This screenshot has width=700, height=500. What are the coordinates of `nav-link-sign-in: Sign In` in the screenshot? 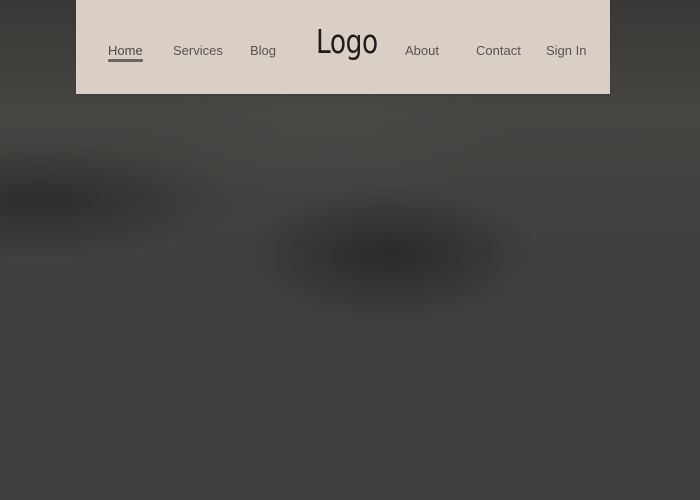 It's located at (566, 51).